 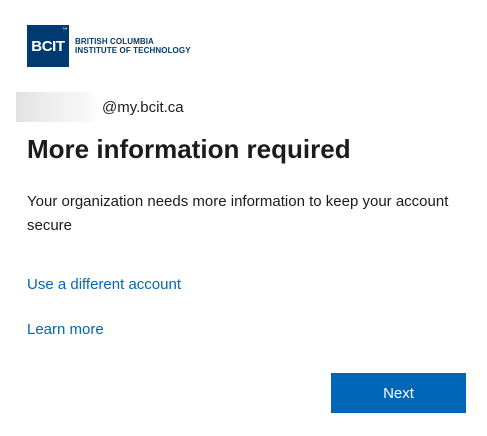 What do you see at coordinates (104, 284) in the screenshot?
I see `use-different-account-link: Use a different account` at bounding box center [104, 284].